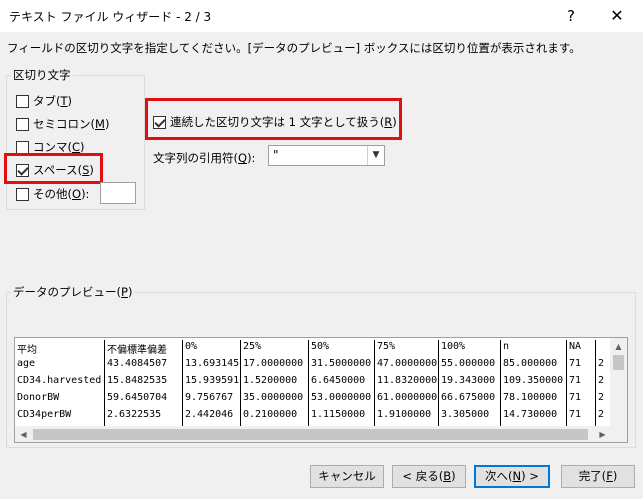  Describe the element at coordinates (110, 17) in the screenshot. I see `window-title: テキスト ファイル ウィザード - 2 / 3` at that location.